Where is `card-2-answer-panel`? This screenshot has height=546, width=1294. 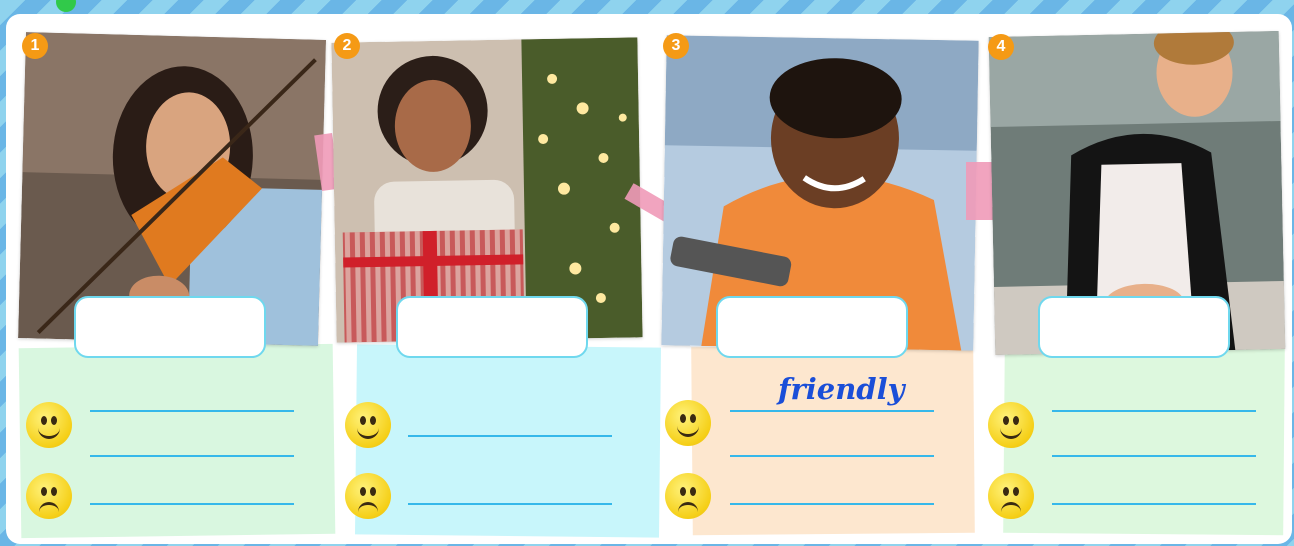 card-2-answer-panel is located at coordinates (508, 441).